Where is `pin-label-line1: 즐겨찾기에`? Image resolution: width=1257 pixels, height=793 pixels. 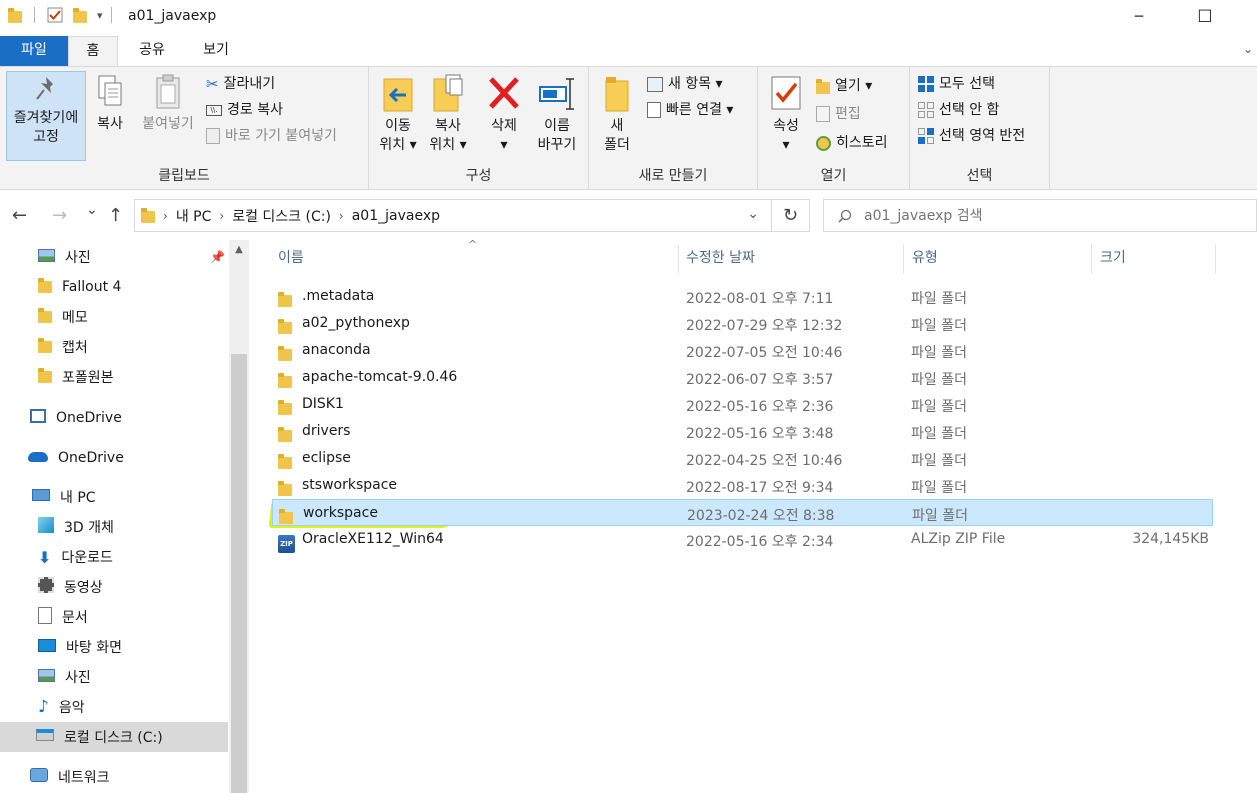
pin-label-line1: 즐겨찾기에 is located at coordinates (46, 118).